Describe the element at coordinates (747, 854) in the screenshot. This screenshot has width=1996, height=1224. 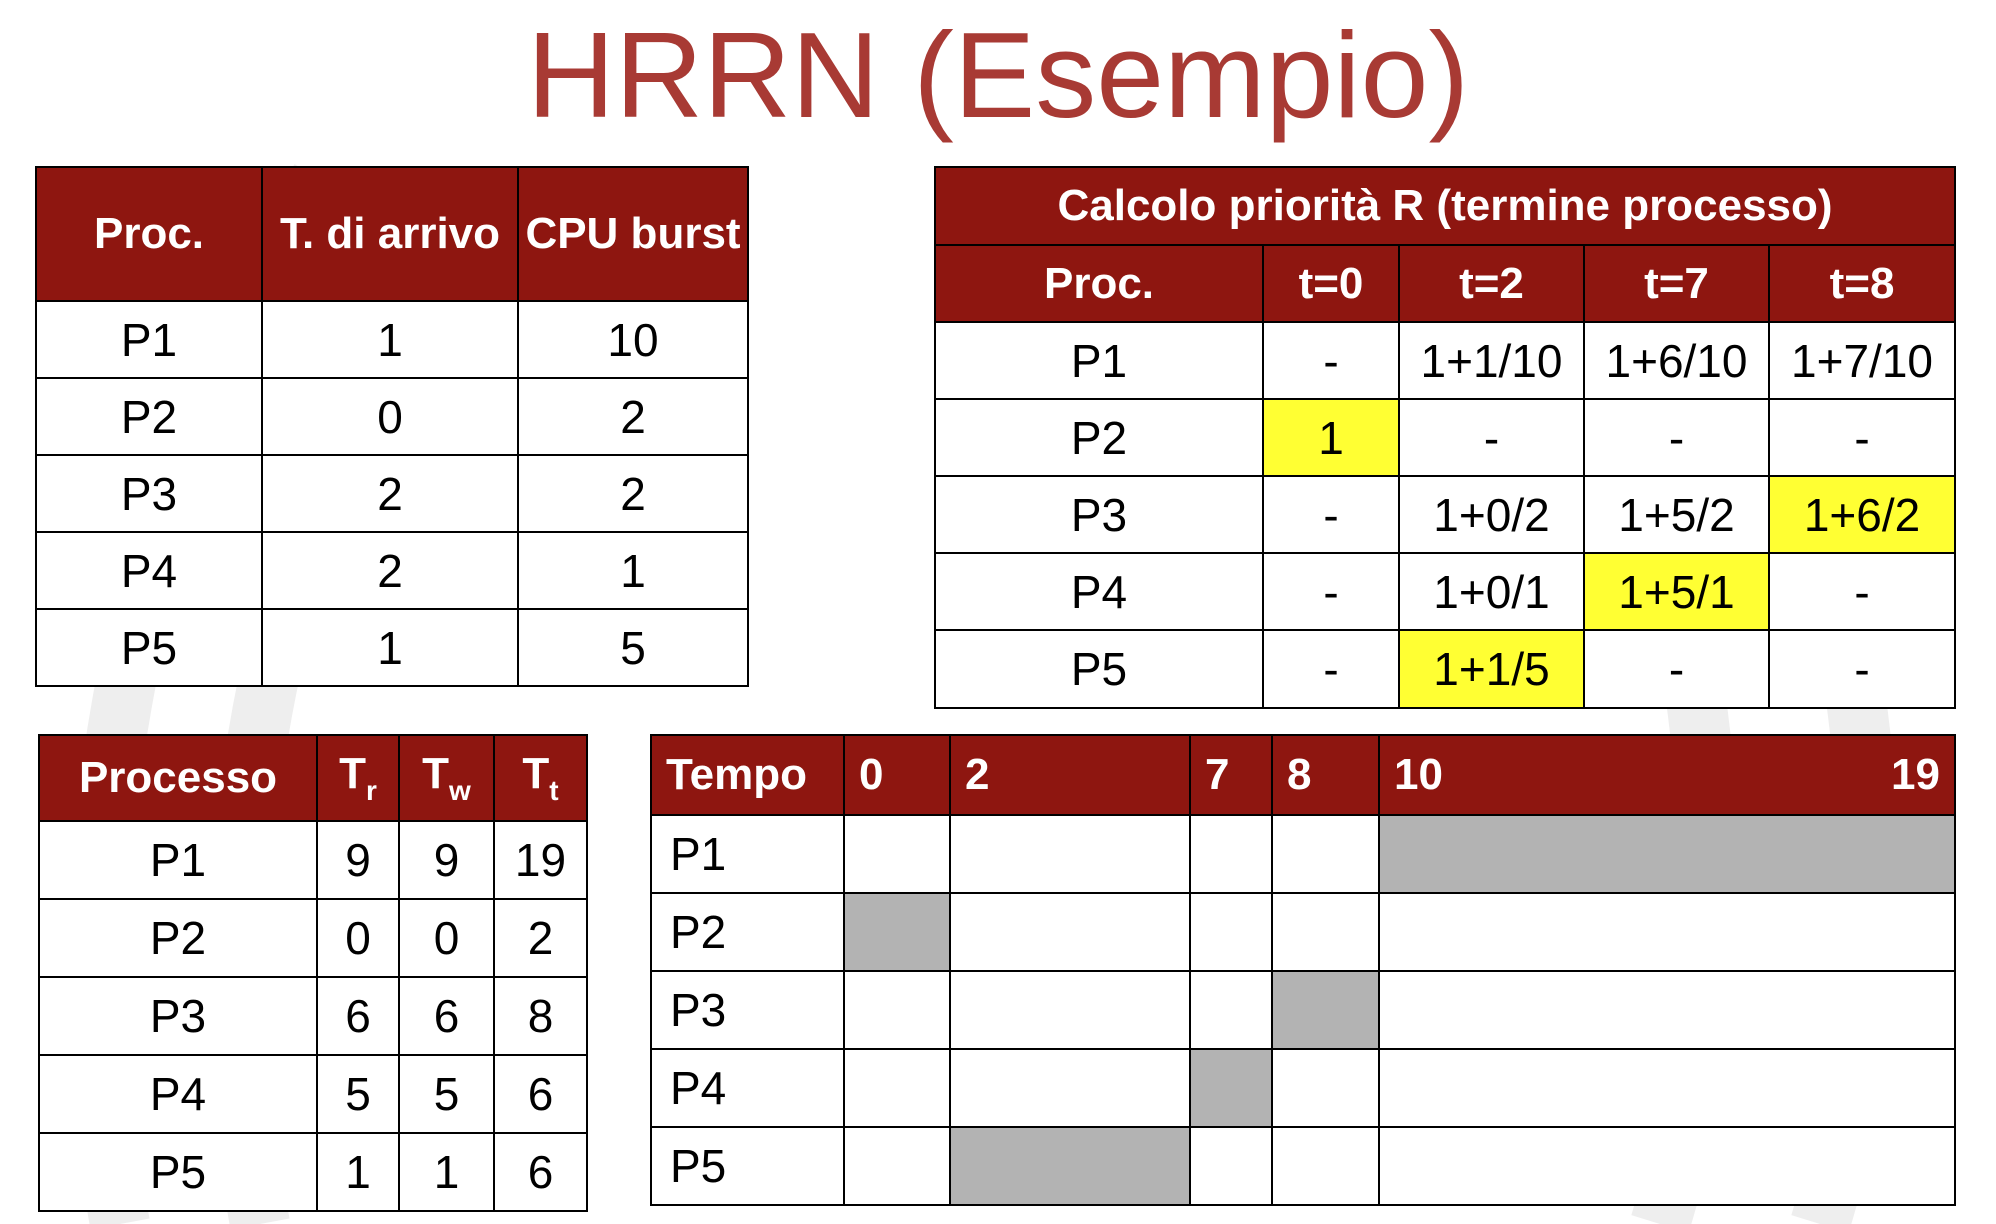
I see `gantt-row-label: P1` at that location.